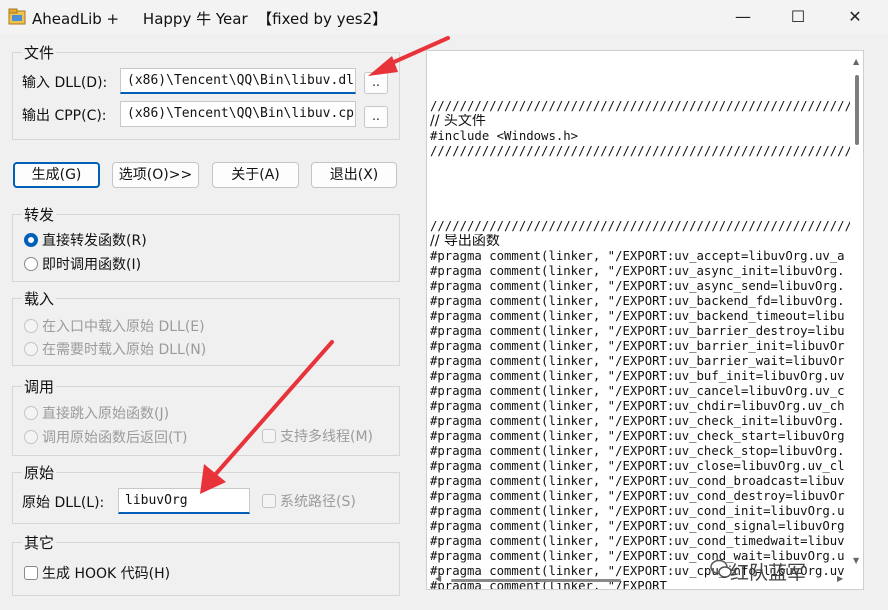 This screenshot has height=610, width=888. What do you see at coordinates (768, 573) in the screenshot?
I see `watermark-text: 红队蓝军` at bounding box center [768, 573].